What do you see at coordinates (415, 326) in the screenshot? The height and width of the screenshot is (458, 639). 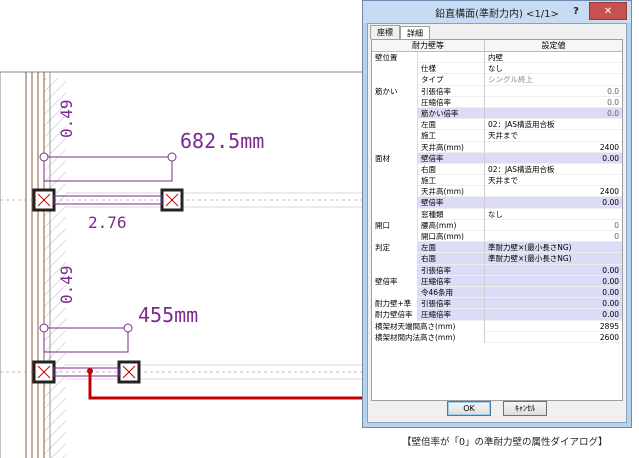 I see `row-group-label: 横架材天端間高さ(mm)` at bounding box center [415, 326].